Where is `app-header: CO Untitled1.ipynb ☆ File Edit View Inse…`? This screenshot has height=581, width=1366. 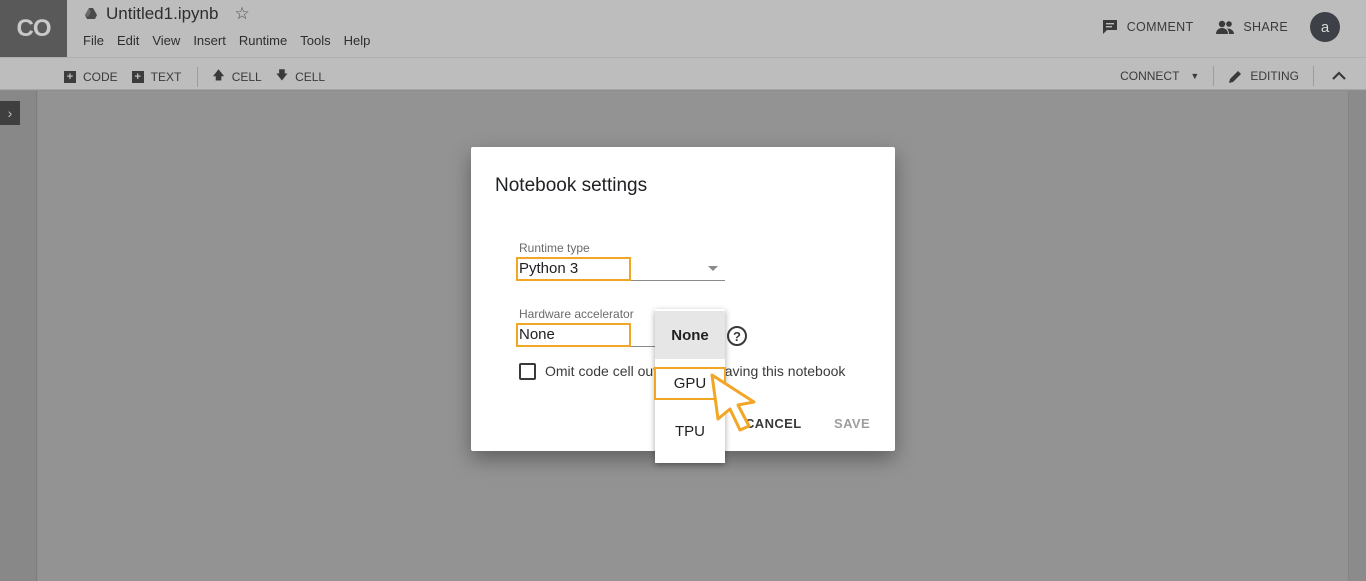
app-header: CO Untitled1.ipynb ☆ File Edit View Inse… is located at coordinates (683, 28).